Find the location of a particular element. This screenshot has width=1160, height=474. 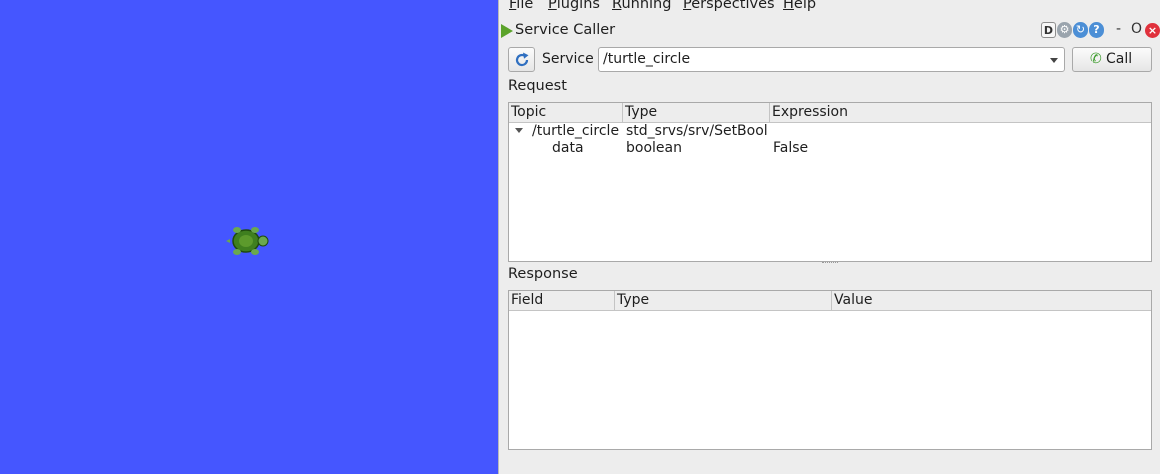

row-topic: /turtle_circle is located at coordinates (575, 131).